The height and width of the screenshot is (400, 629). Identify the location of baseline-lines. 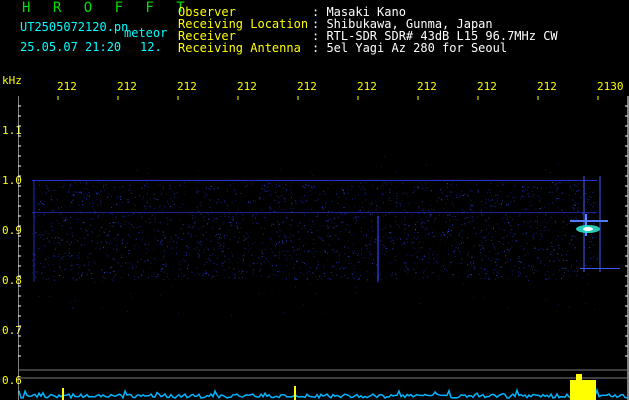
(323, 374).